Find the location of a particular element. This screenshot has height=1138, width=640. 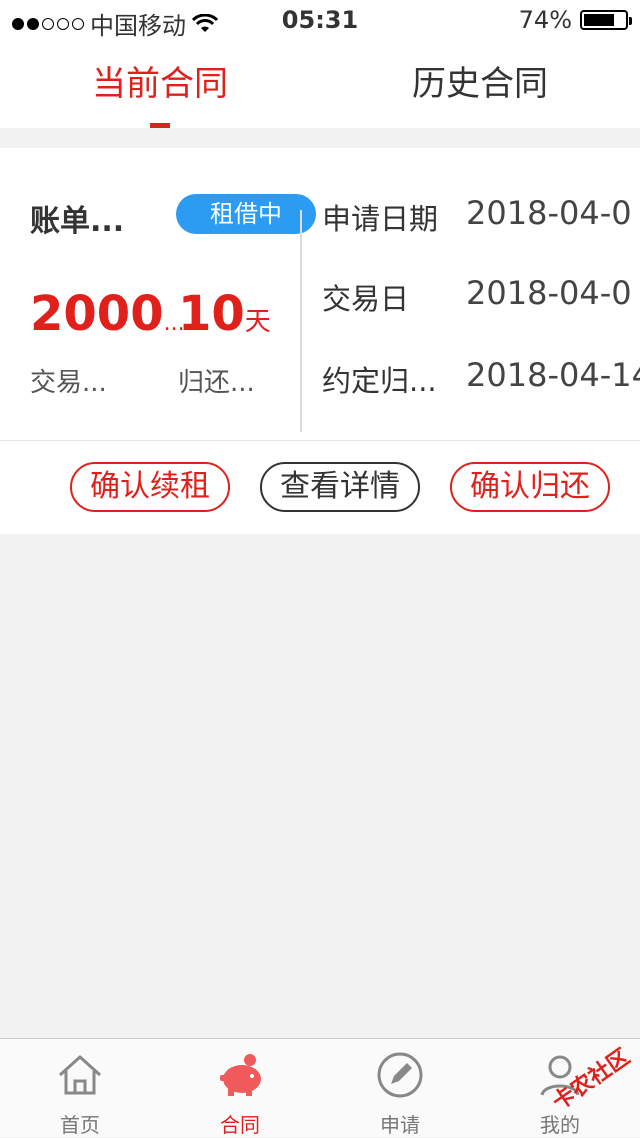

bottom-tab-bar: 首页 合同 申请 我的 is located at coordinates (320, 1087).